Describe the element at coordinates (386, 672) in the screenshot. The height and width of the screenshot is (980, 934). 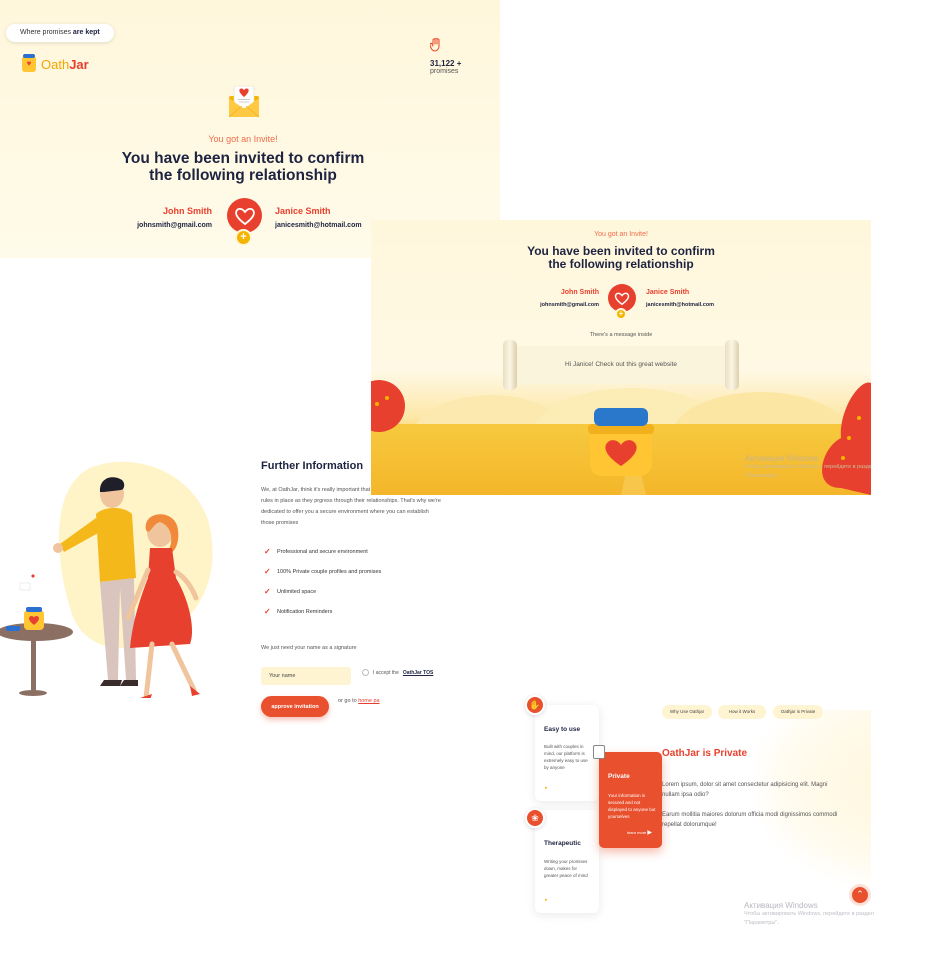
I see `tos-prefix: I accept the` at that location.